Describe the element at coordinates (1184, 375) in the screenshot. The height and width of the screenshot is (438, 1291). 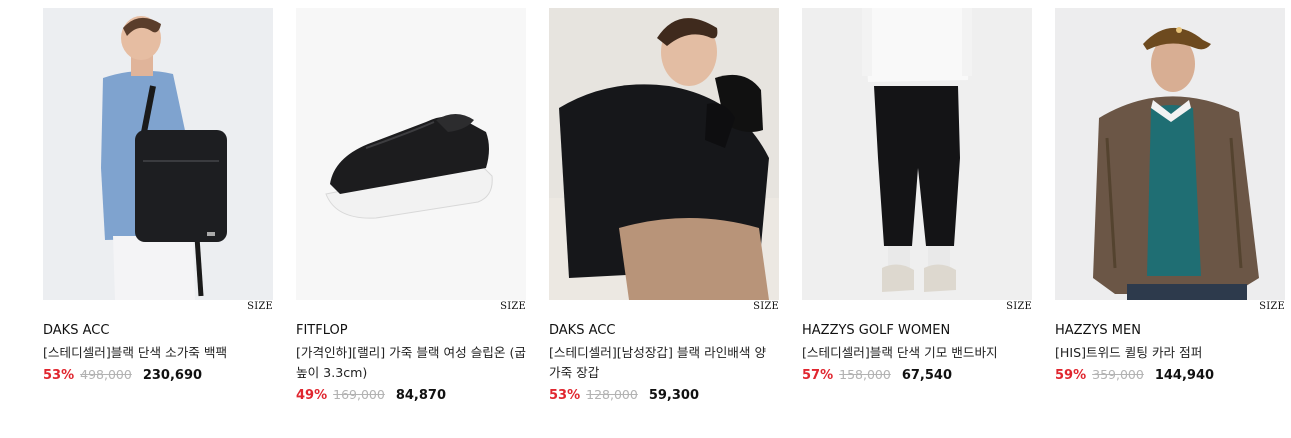
I see `sale-price: 144,940` at that location.